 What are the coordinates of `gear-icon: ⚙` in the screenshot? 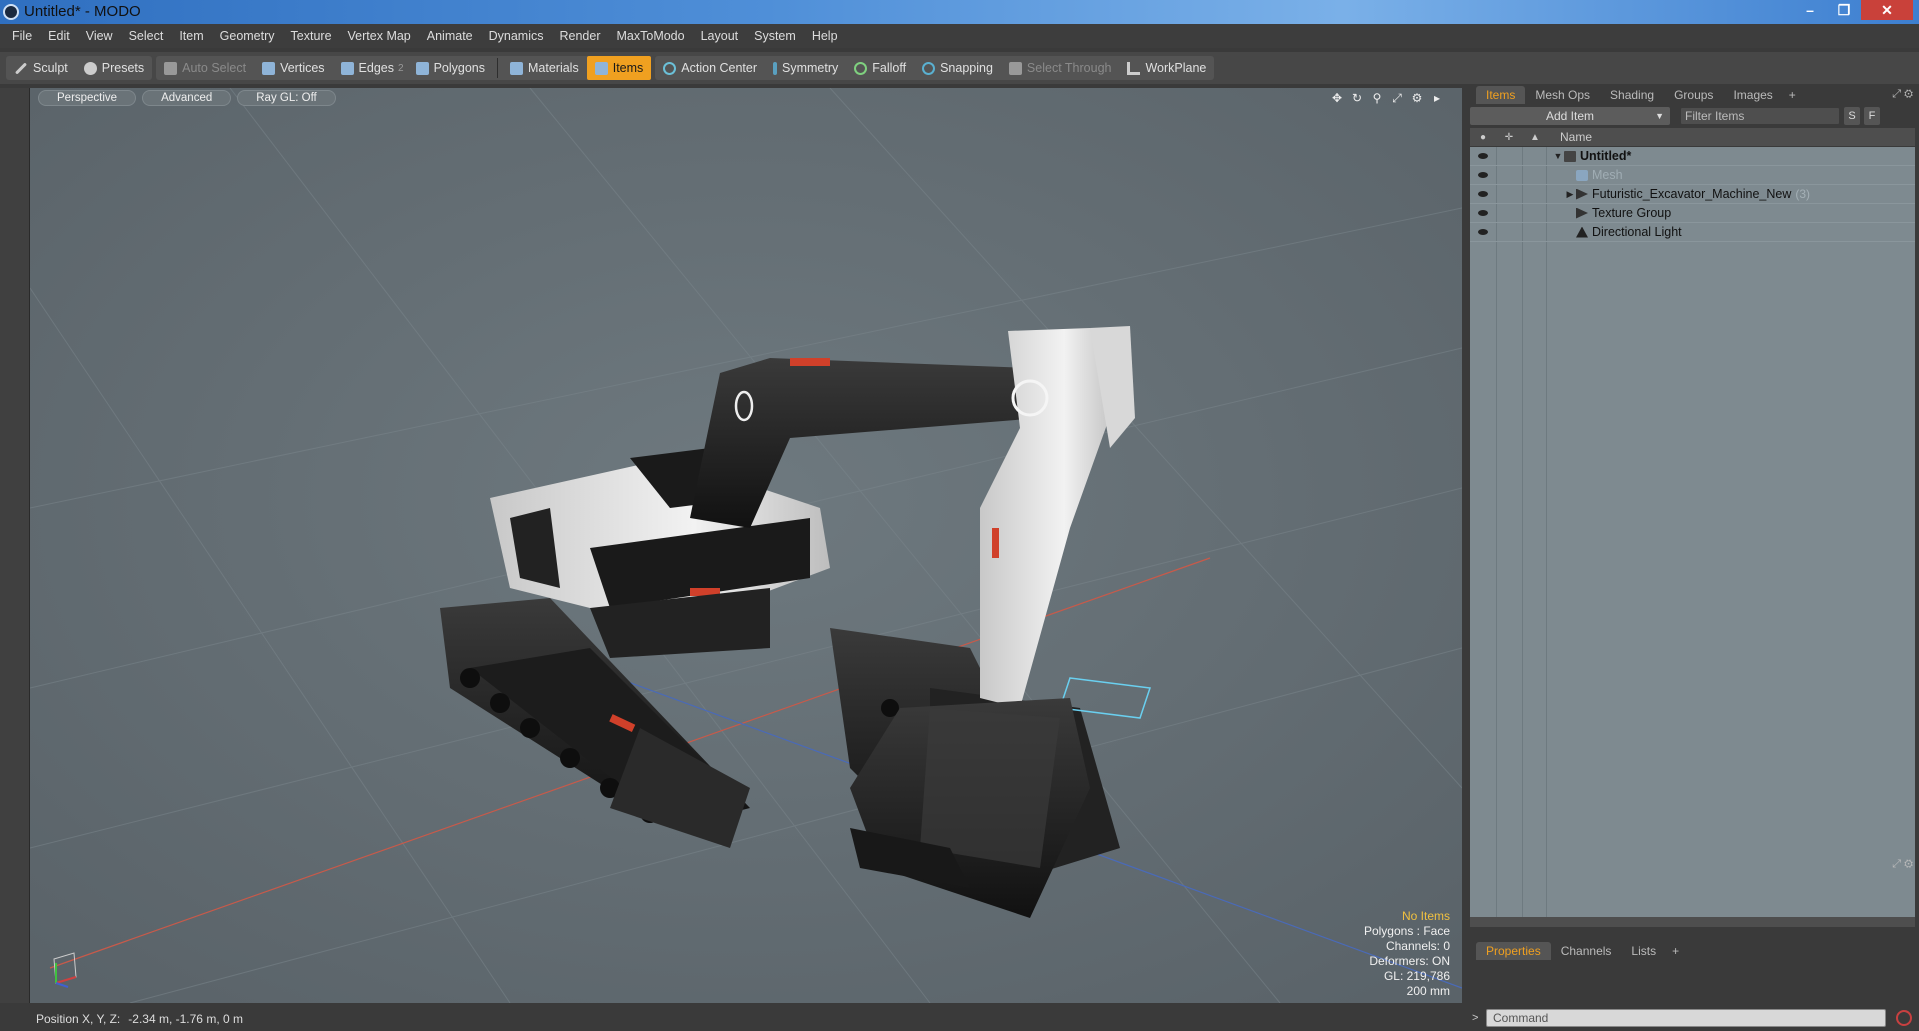 It's located at (1417, 98).